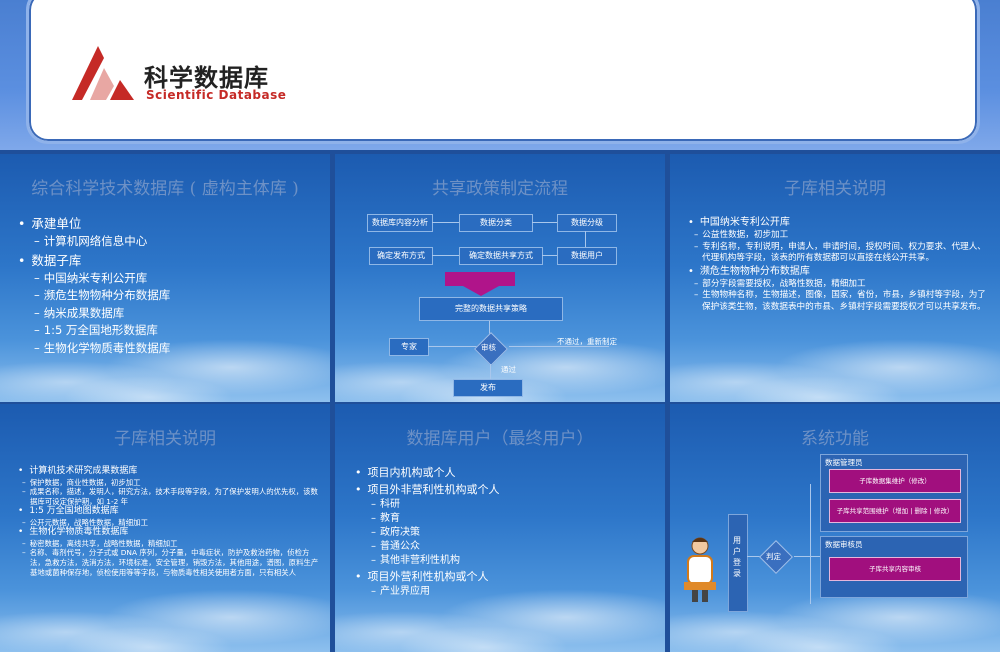 This screenshot has height=652, width=1000. What do you see at coordinates (505, 472) in the screenshot?
I see `bullet-item: 项目内机构或个人` at bounding box center [505, 472].